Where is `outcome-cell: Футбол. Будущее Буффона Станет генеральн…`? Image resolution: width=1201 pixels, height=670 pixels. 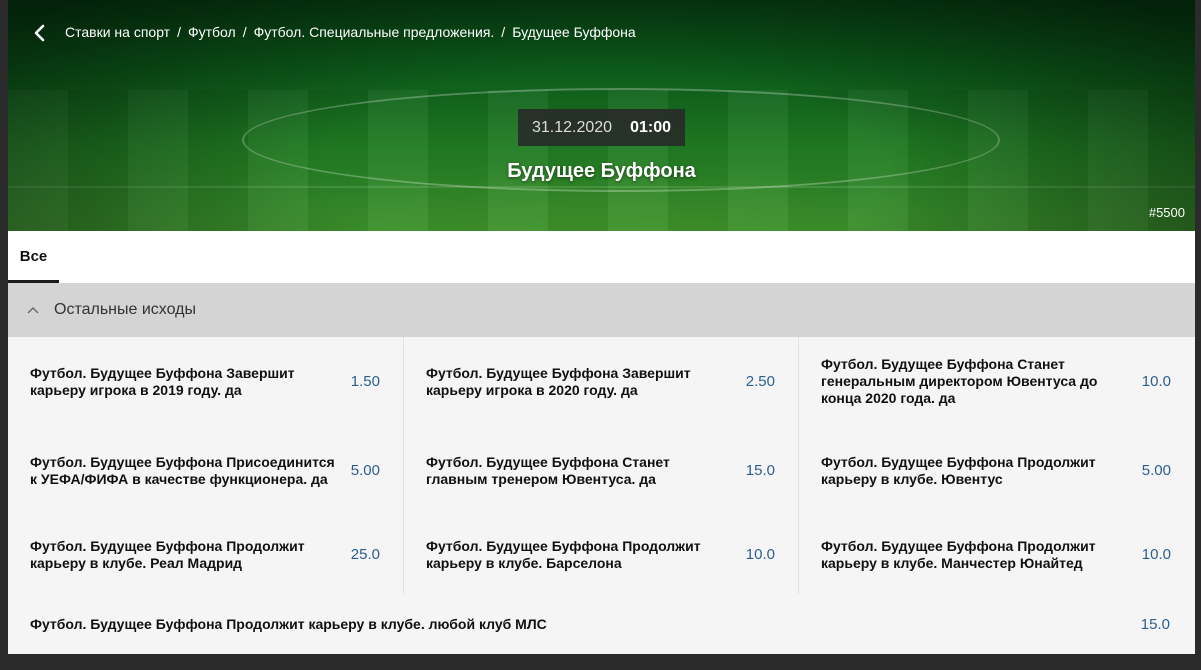 outcome-cell: Футбол. Будущее Буффона Станет генеральн… is located at coordinates (996, 381).